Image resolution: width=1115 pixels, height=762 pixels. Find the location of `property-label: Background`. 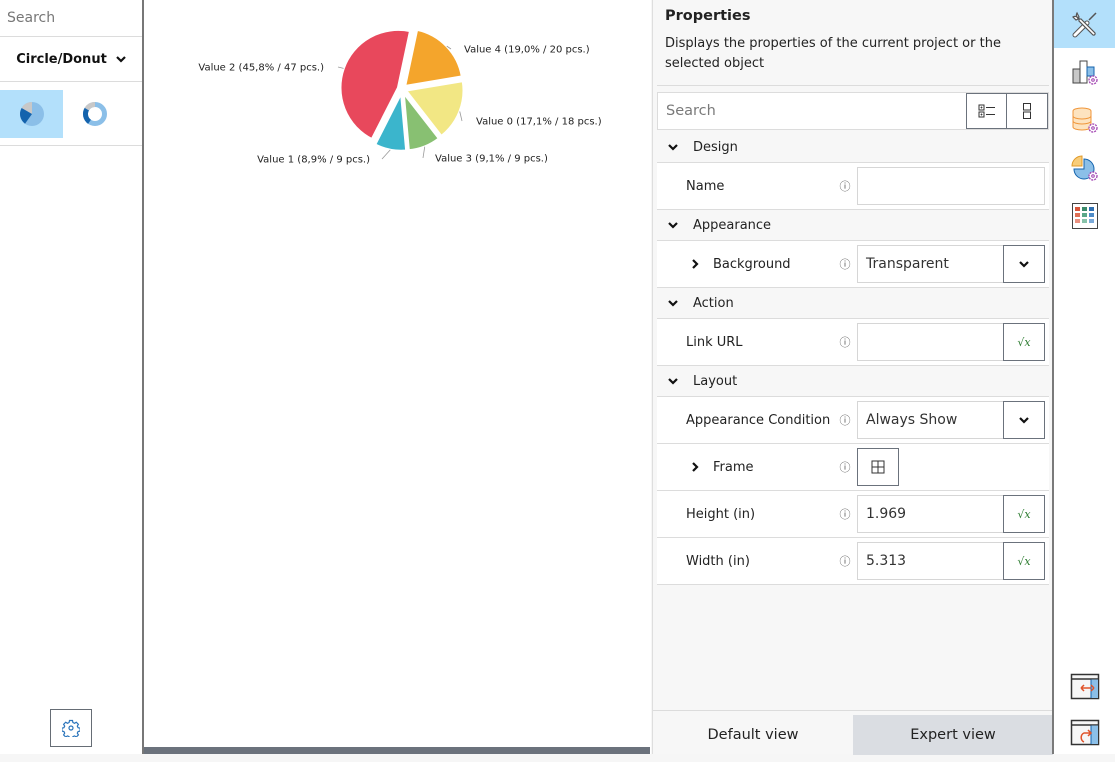

property-label: Background is located at coordinates (745, 264).